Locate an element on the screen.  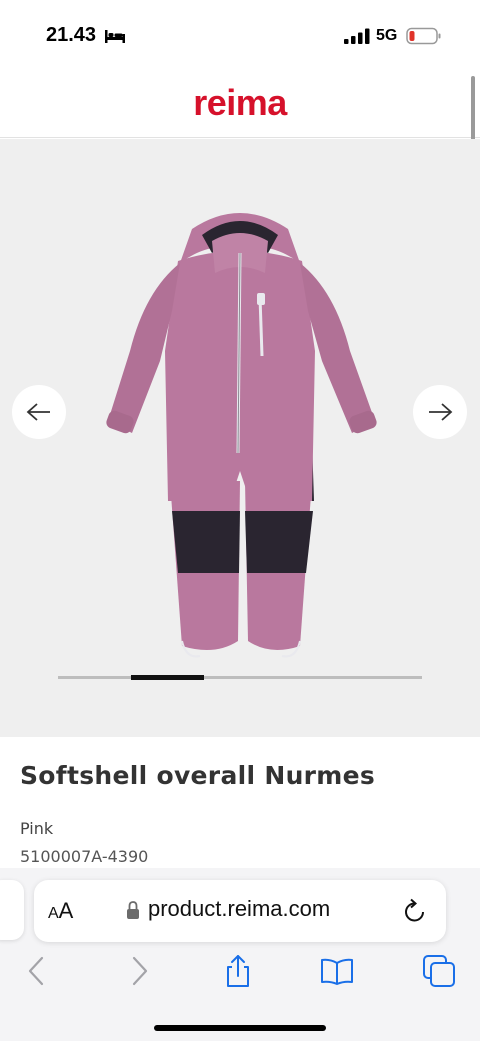
arrow-left-icon is located at coordinates (38, 412).